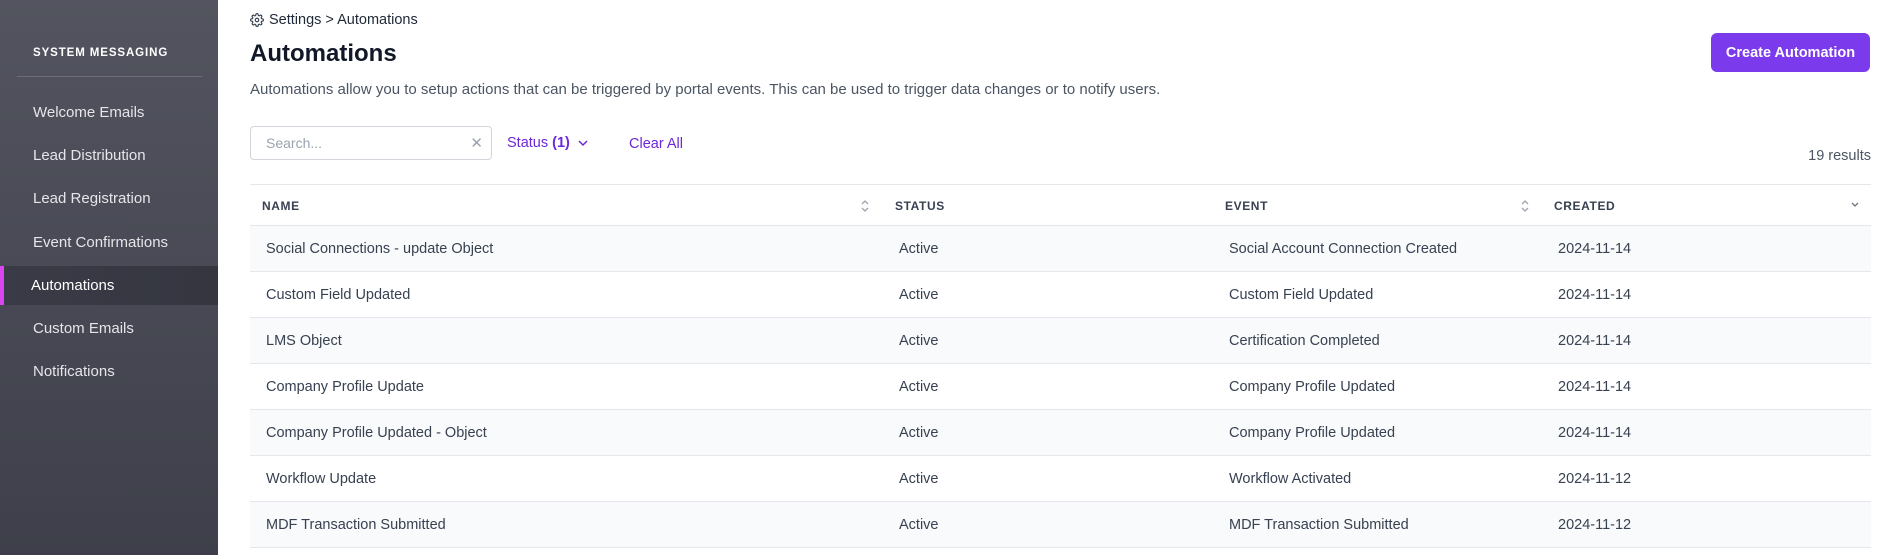 This screenshot has width=1888, height=555. I want to click on clear-all-link: Clear All, so click(656, 144).